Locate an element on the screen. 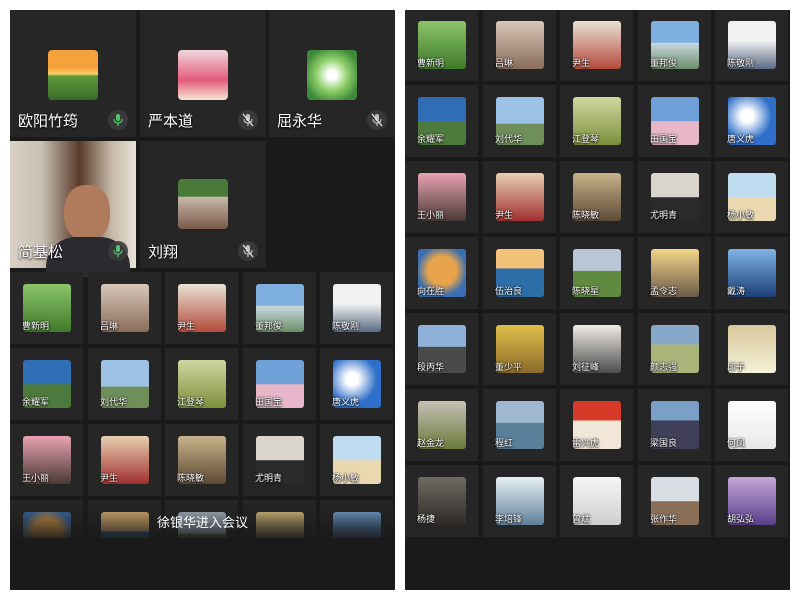 The image size is (800, 600). participant-name: 胡弘弘 is located at coordinates (741, 520).